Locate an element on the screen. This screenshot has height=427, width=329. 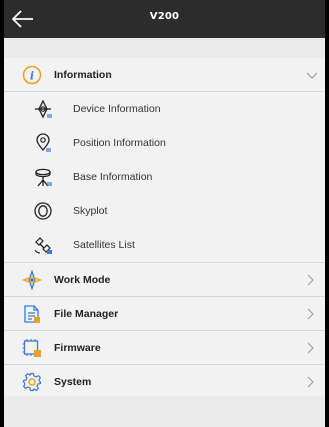
submenu-item-base-information: Base Information is located at coordinates (164, 177).